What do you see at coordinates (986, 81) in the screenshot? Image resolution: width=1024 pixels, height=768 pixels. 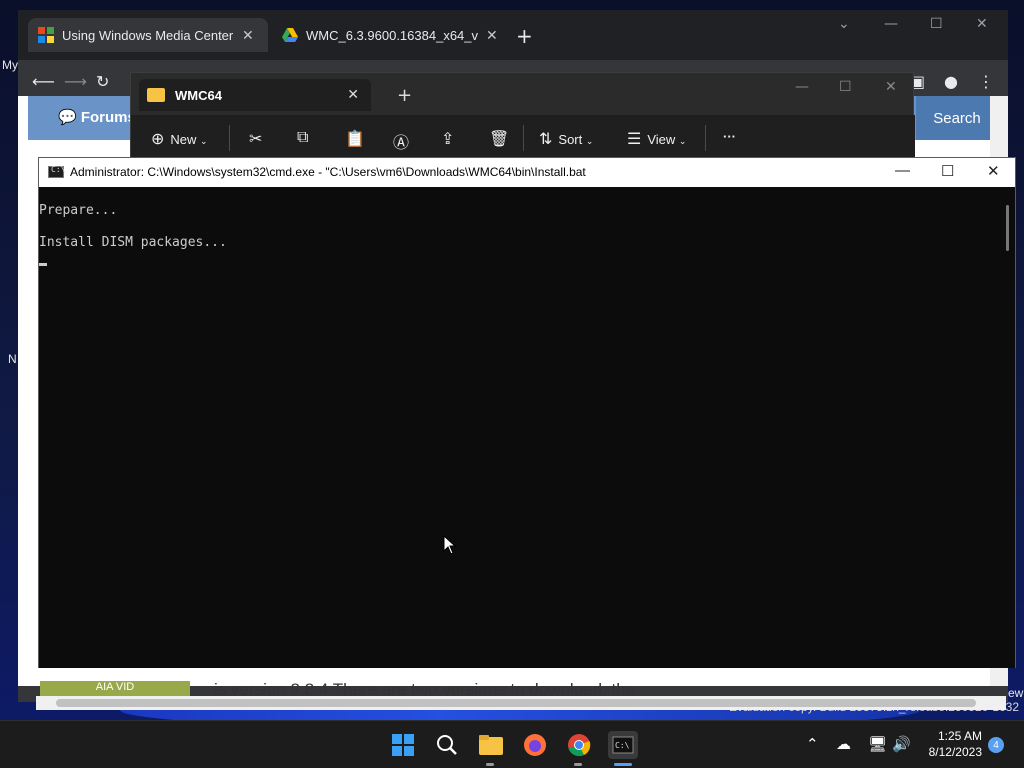 I see `menu-icon: ⋮` at bounding box center [986, 81].